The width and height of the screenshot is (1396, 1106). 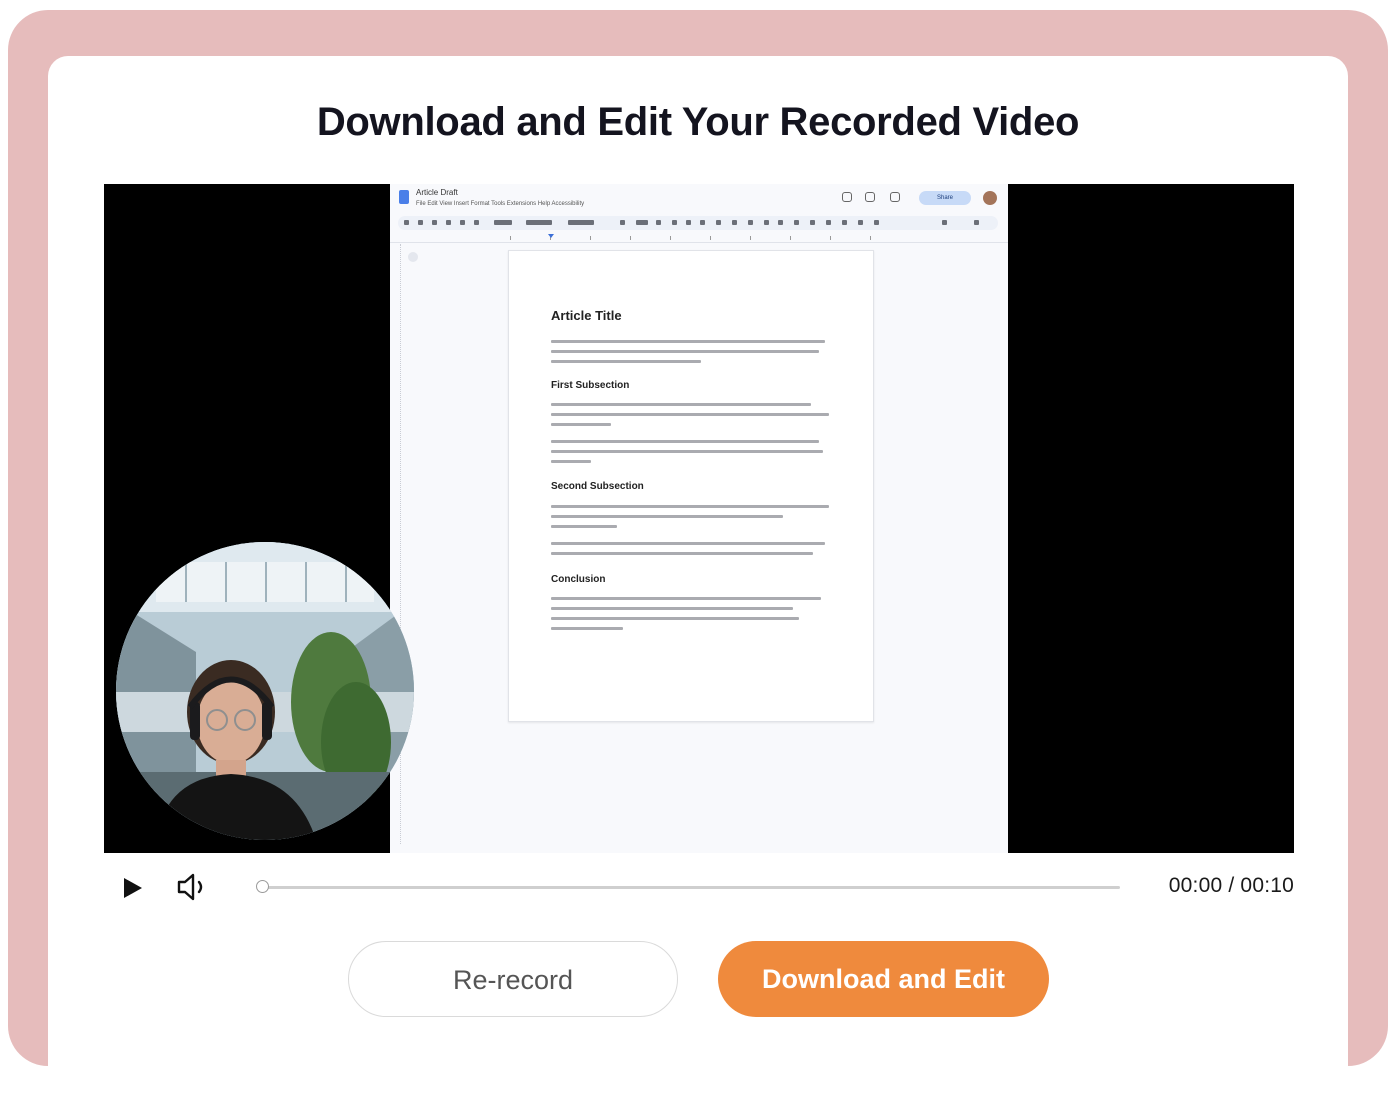 What do you see at coordinates (698, 122) in the screenshot?
I see `page-title: Download and Edit Your Recorded Video` at bounding box center [698, 122].